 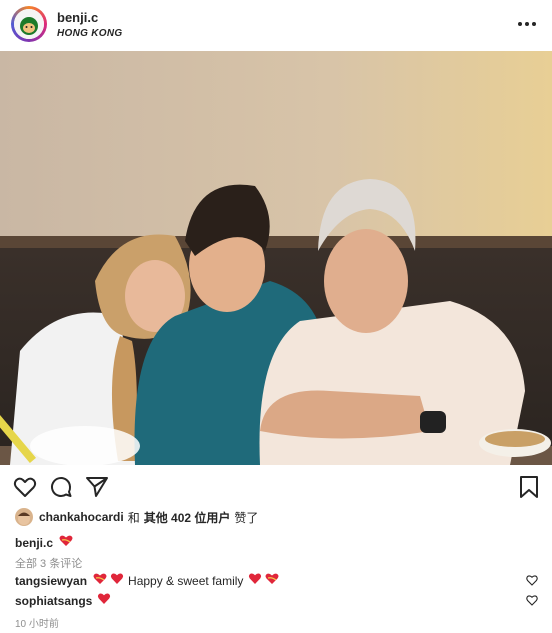 I want to click on post-caption: benji.c, so click(x=45, y=542).